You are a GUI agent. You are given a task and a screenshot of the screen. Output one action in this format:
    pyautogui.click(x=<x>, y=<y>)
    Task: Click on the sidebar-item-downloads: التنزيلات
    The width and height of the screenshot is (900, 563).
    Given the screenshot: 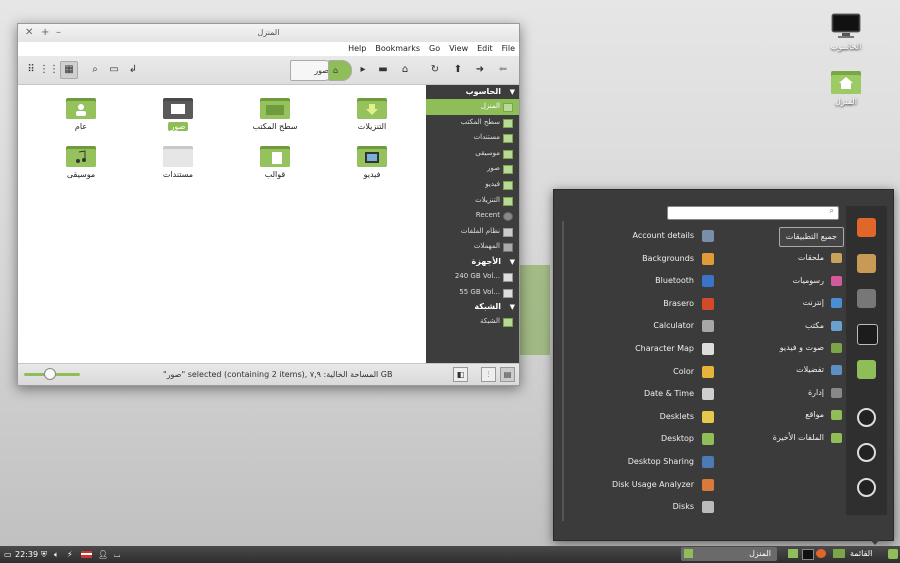 What is the action you would take?
    pyautogui.click(x=472, y=201)
    